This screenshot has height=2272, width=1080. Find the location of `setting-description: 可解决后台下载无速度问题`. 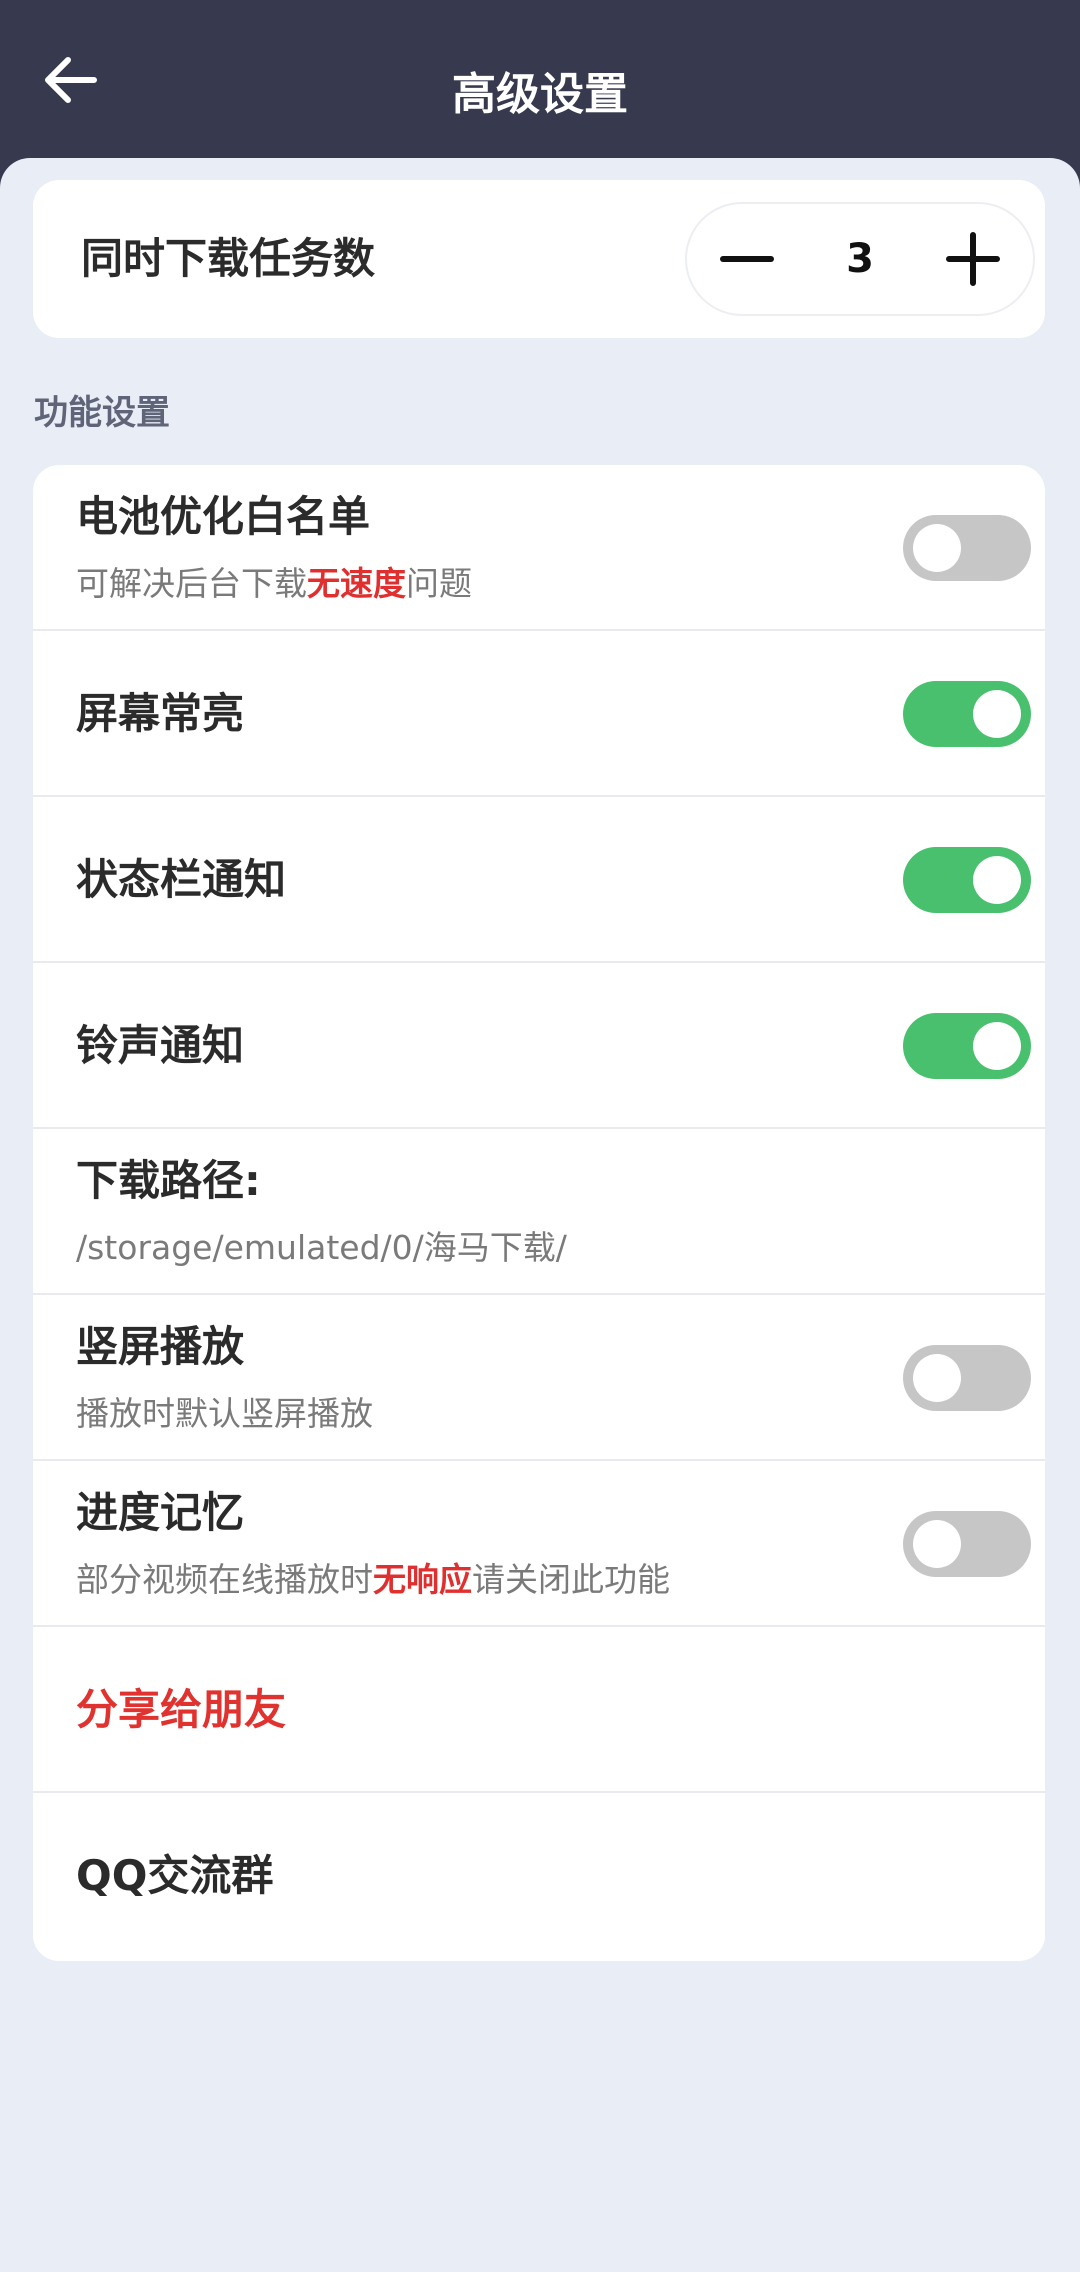

setting-description: 可解决后台下载无速度问题 is located at coordinates (274, 584).